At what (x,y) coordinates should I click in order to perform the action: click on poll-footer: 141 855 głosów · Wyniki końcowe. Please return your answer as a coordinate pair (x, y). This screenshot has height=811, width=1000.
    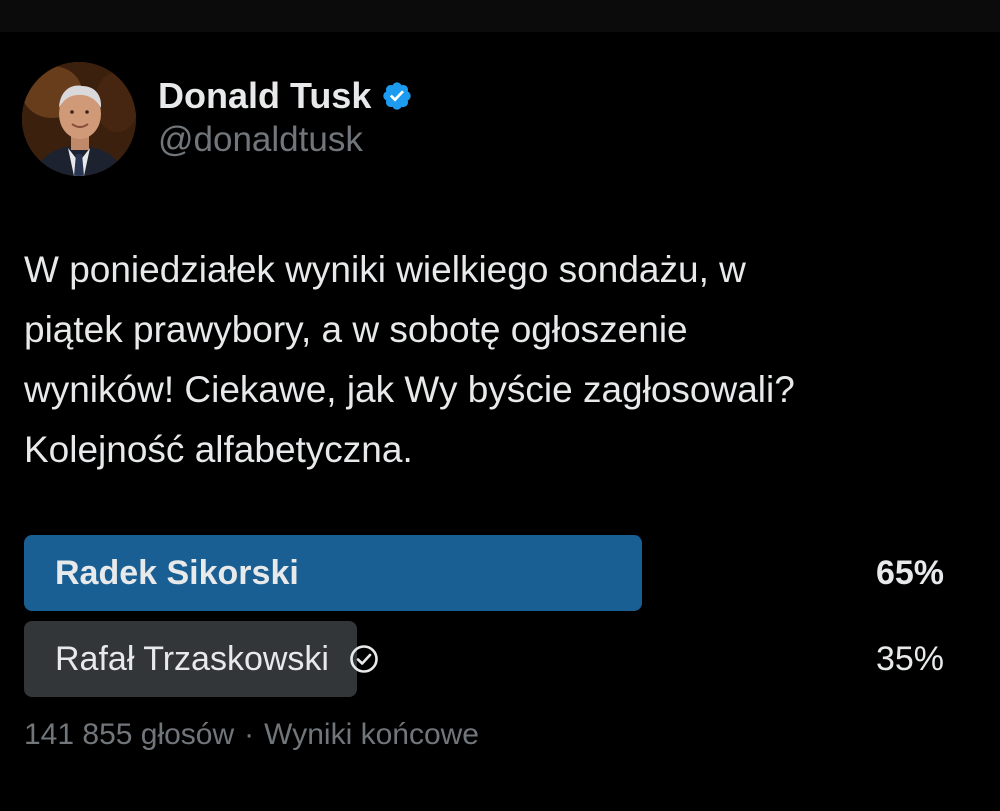
    Looking at the image, I should click on (251, 735).